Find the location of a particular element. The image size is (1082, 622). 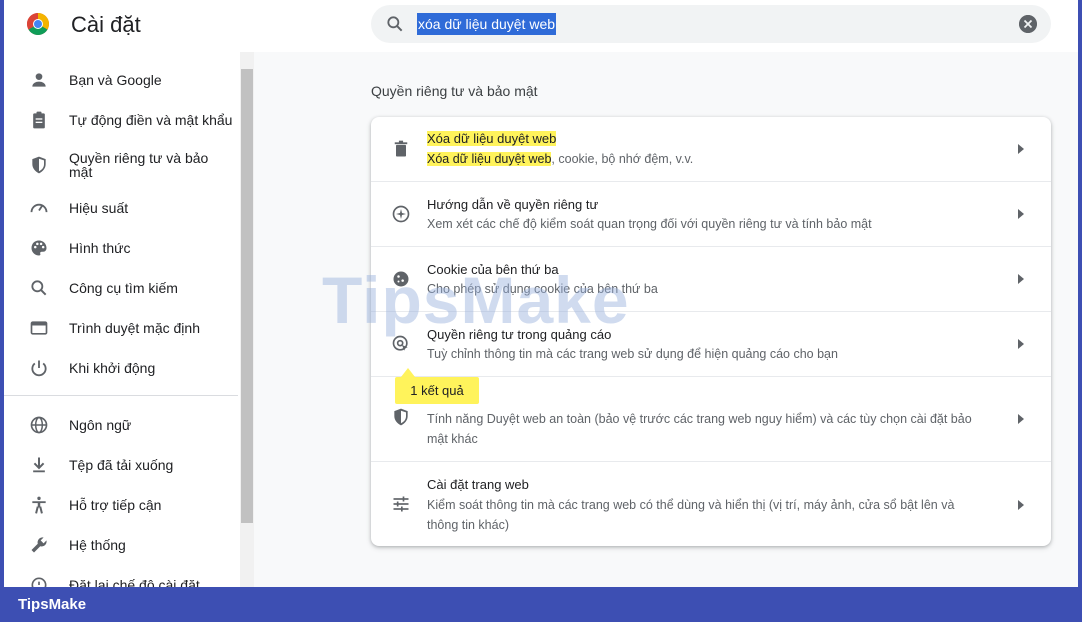

sidebar-item-accessibility: Hỗ trợ tiếp cận is located at coordinates (122, 505).